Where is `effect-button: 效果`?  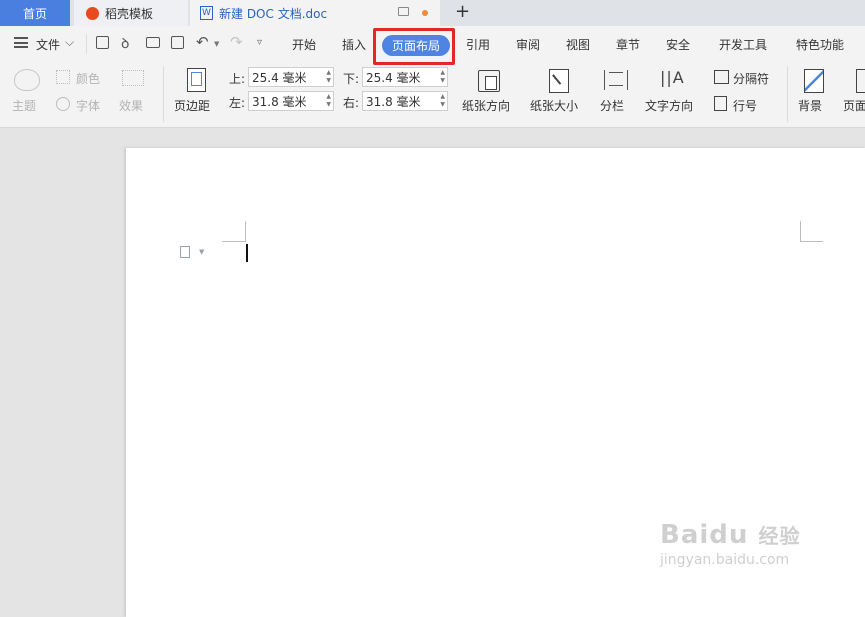 effect-button: 效果 is located at coordinates (131, 105).